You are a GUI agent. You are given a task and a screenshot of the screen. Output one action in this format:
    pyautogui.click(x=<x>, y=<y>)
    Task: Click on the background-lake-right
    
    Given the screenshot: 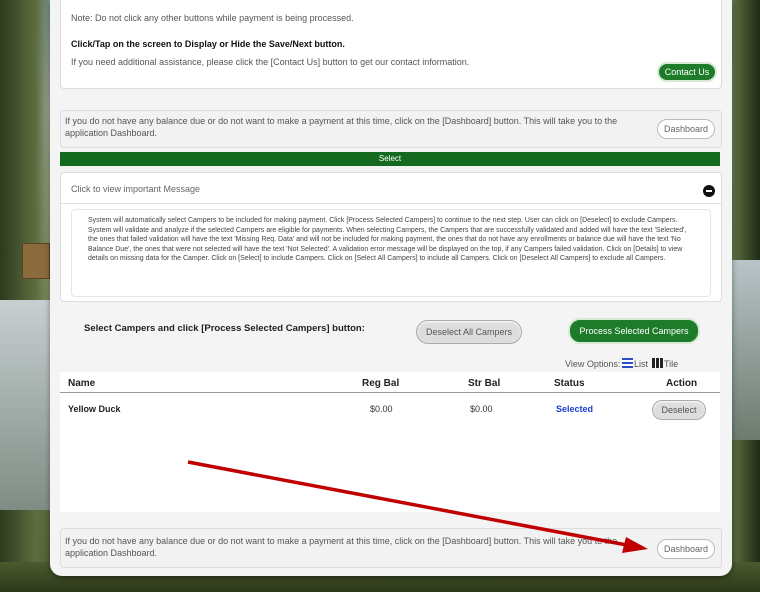 What is the action you would take?
    pyautogui.click(x=745, y=350)
    